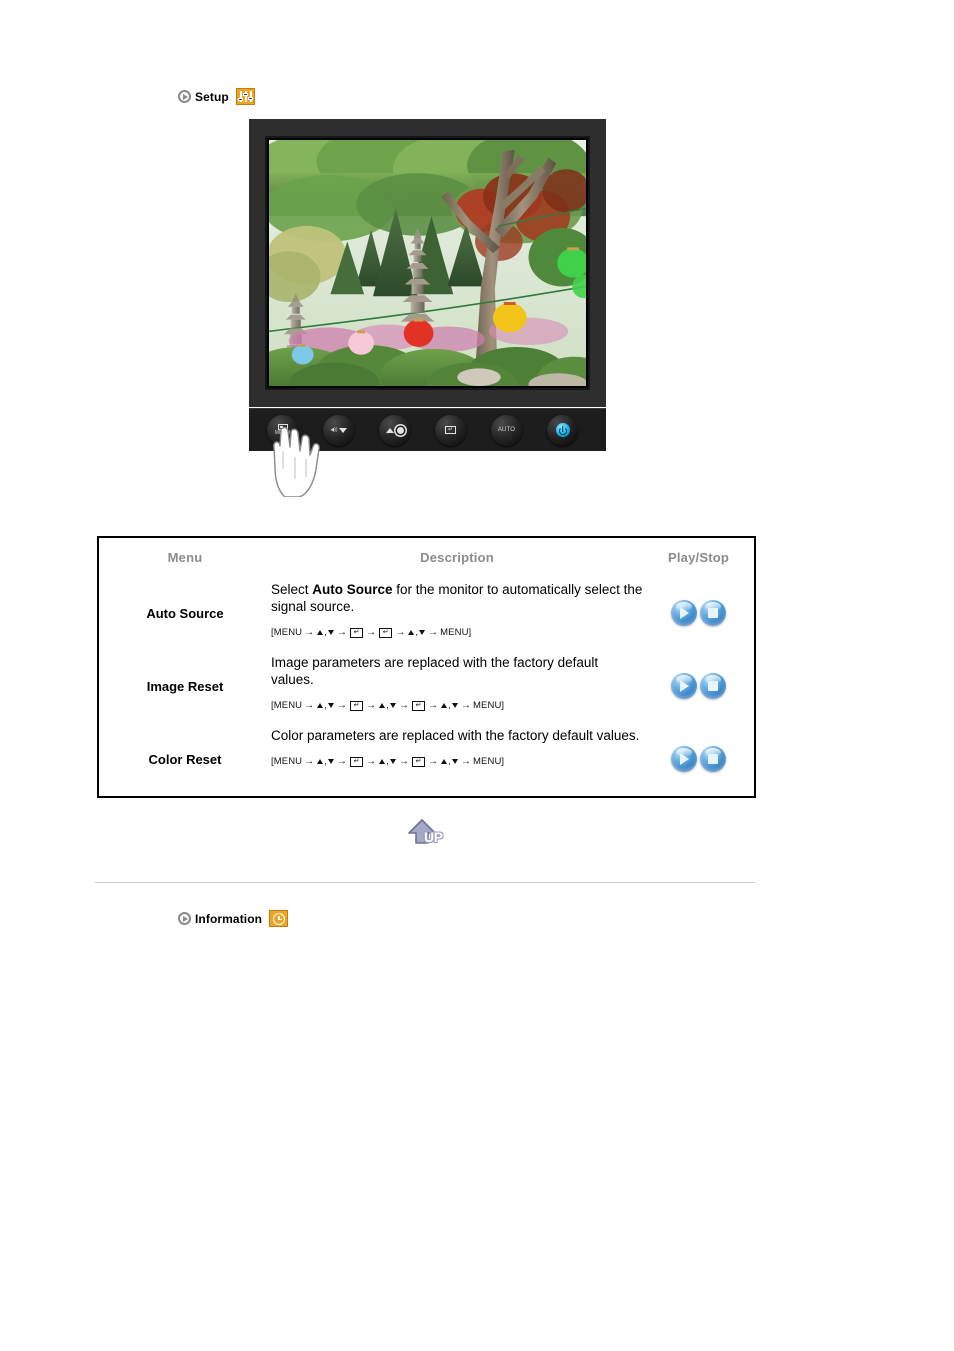 The width and height of the screenshot is (954, 1351). Describe the element at coordinates (245, 96) in the screenshot. I see `setup-sliders-icon` at that location.